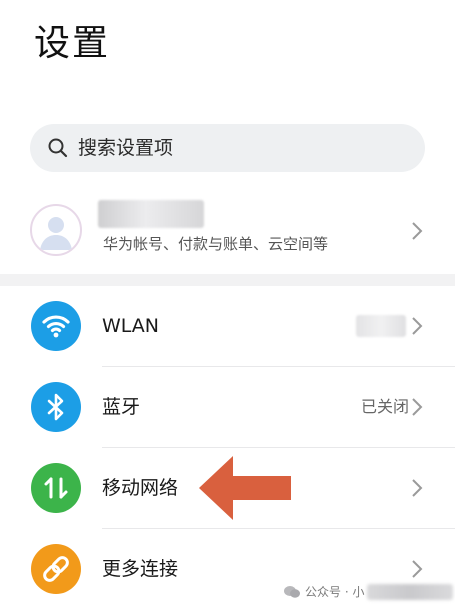 This screenshot has height=610, width=455. Describe the element at coordinates (58, 148) in the screenshot. I see `search-icon` at that location.